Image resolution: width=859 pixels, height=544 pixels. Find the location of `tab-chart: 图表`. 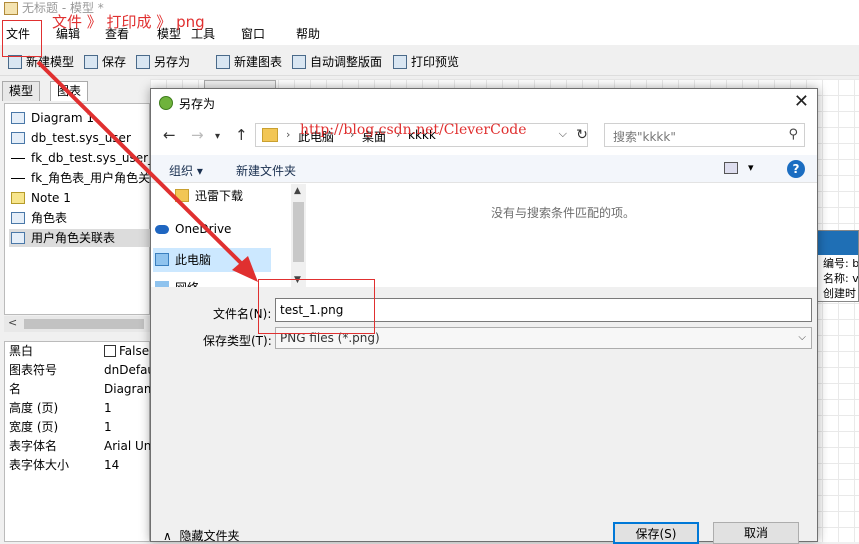

tab-chart: 图表 is located at coordinates (69, 91).